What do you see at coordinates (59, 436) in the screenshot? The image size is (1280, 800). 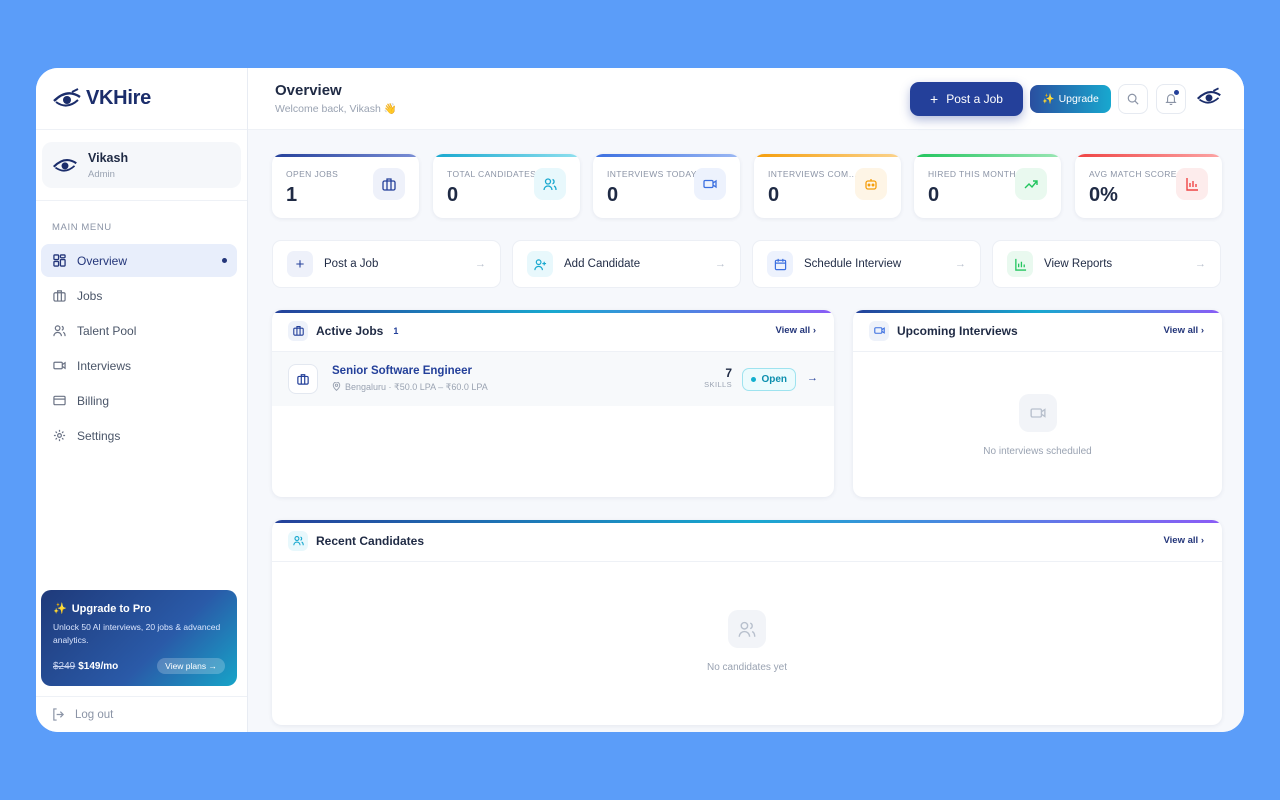 I see `gear-icon` at bounding box center [59, 436].